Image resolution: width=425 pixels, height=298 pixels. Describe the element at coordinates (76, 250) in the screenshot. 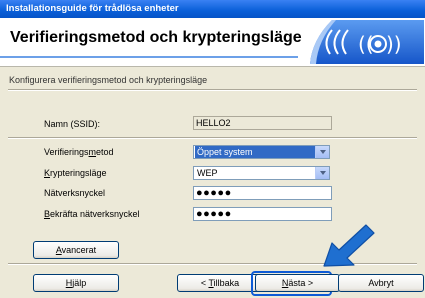

I see `advanced-button: Avancerat` at that location.